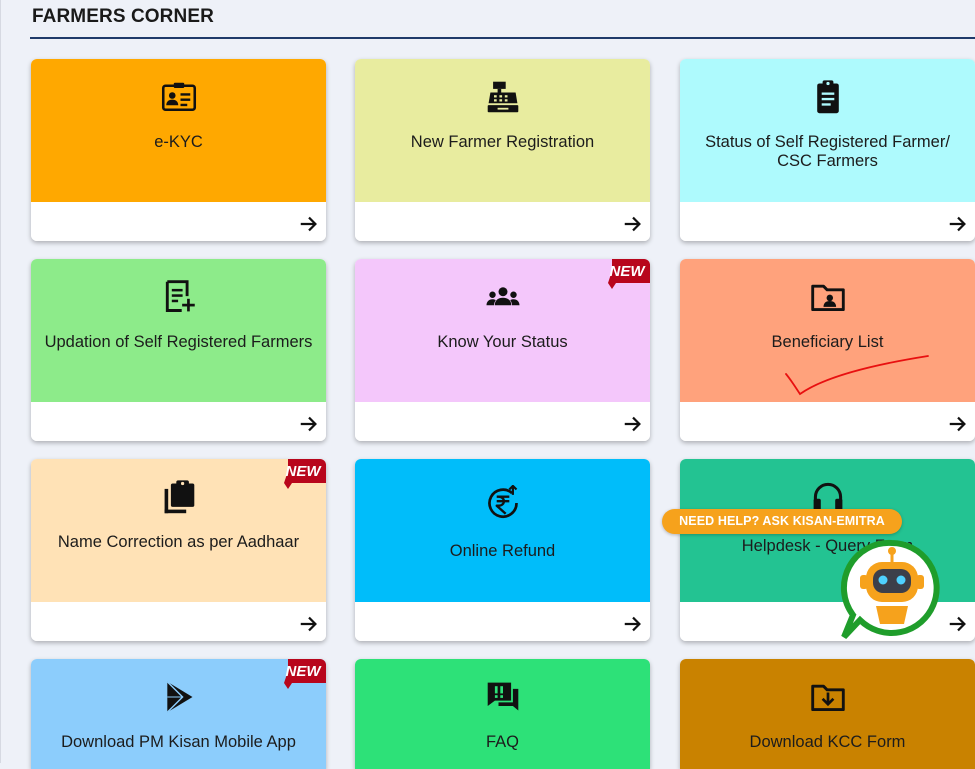 The height and width of the screenshot is (769, 975). What do you see at coordinates (502, 742) in the screenshot?
I see `card-label: FAQ` at bounding box center [502, 742].